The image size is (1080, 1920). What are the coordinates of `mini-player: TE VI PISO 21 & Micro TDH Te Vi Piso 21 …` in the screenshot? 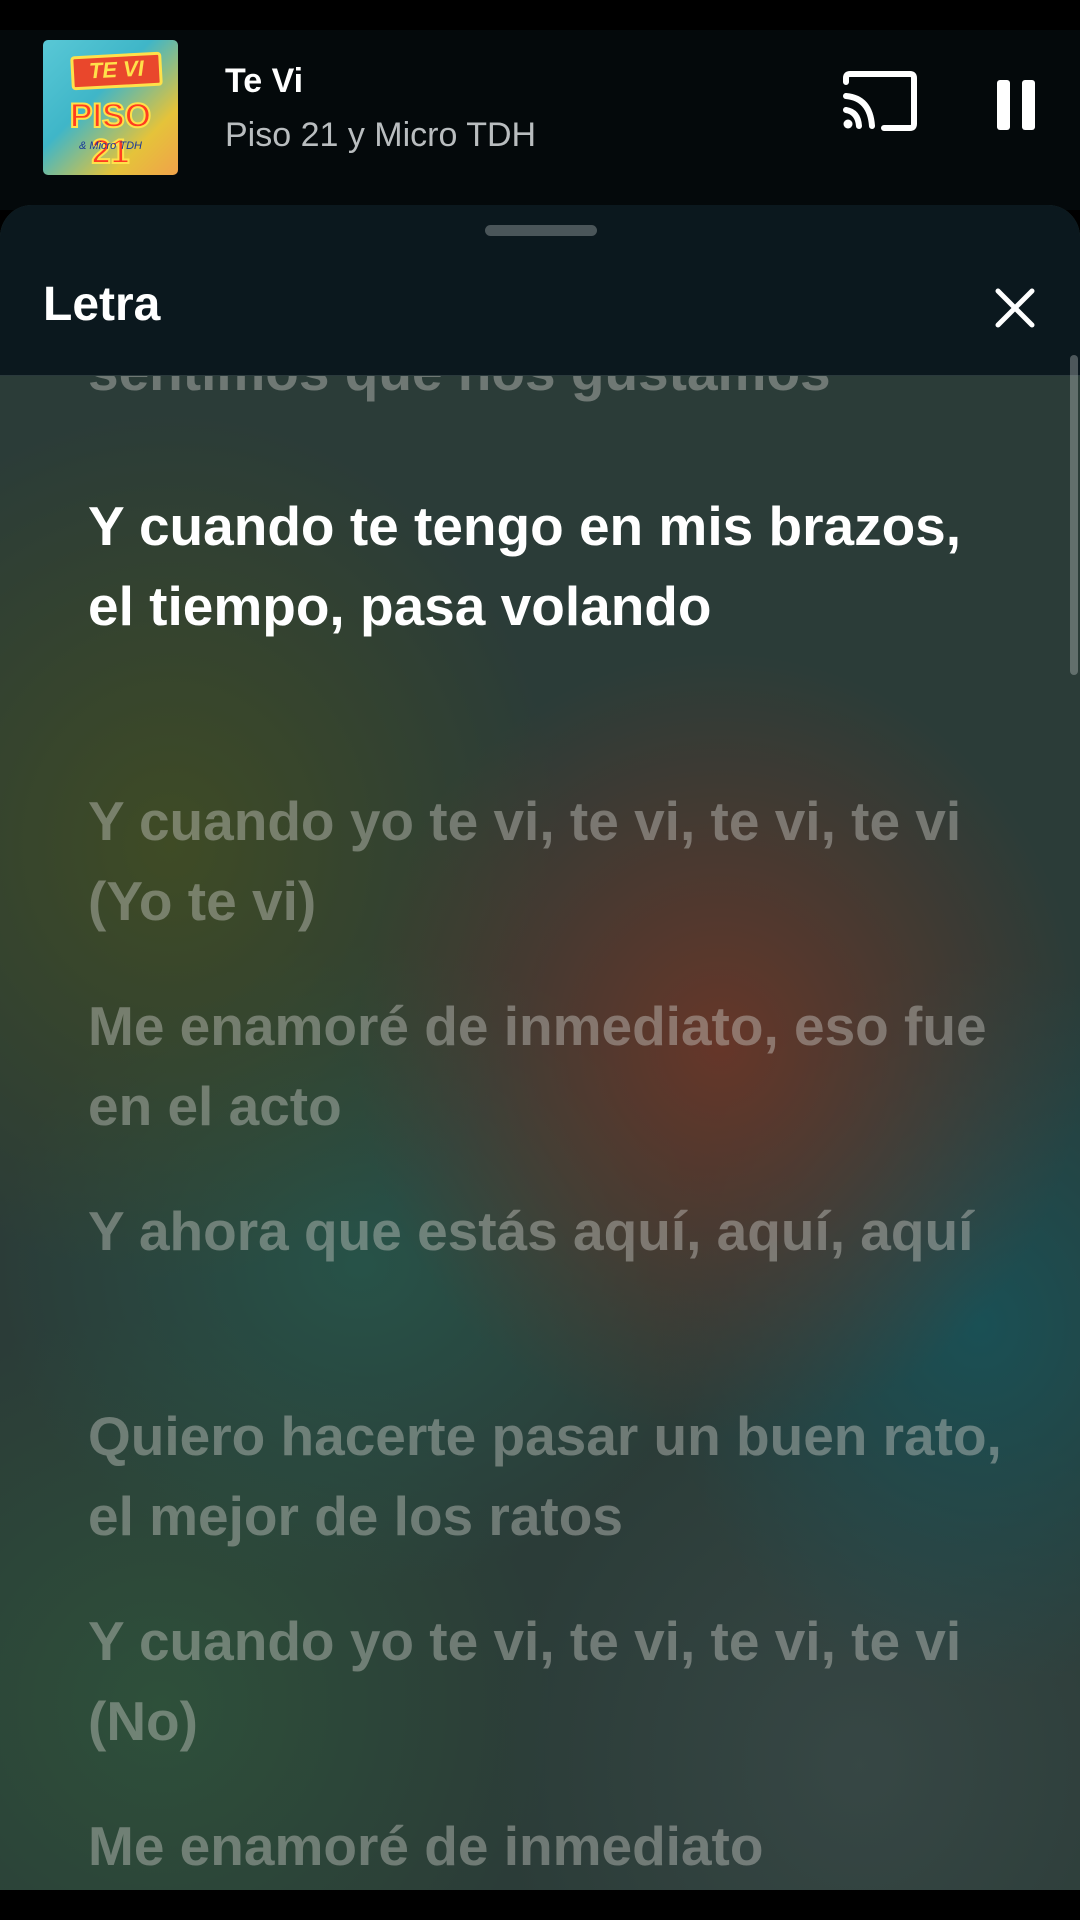 It's located at (540, 120).